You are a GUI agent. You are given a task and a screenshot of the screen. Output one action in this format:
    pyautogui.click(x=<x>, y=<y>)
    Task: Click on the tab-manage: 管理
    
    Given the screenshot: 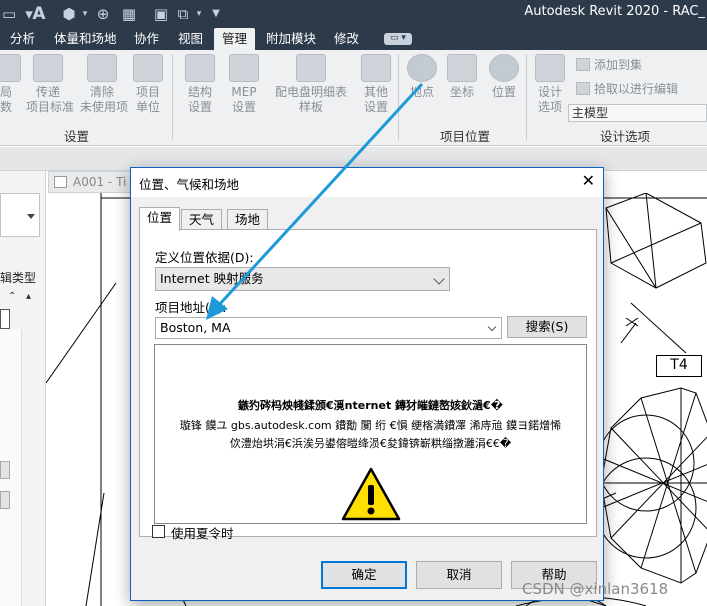 What is the action you would take?
    pyautogui.click(x=235, y=39)
    